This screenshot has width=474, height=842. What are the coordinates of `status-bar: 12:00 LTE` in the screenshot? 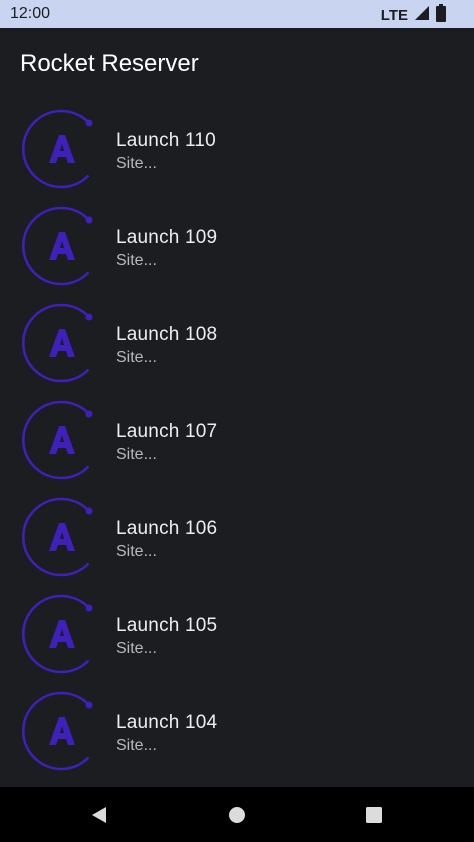 It's located at (237, 14).